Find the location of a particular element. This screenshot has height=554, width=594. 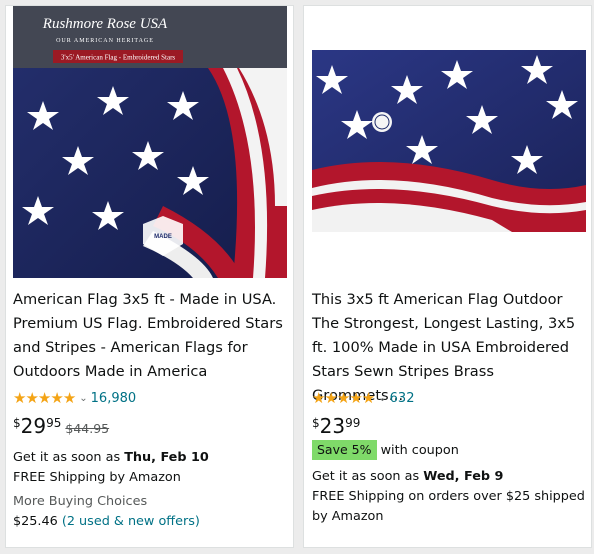

price-2: $ 23 99 is located at coordinates (336, 426).